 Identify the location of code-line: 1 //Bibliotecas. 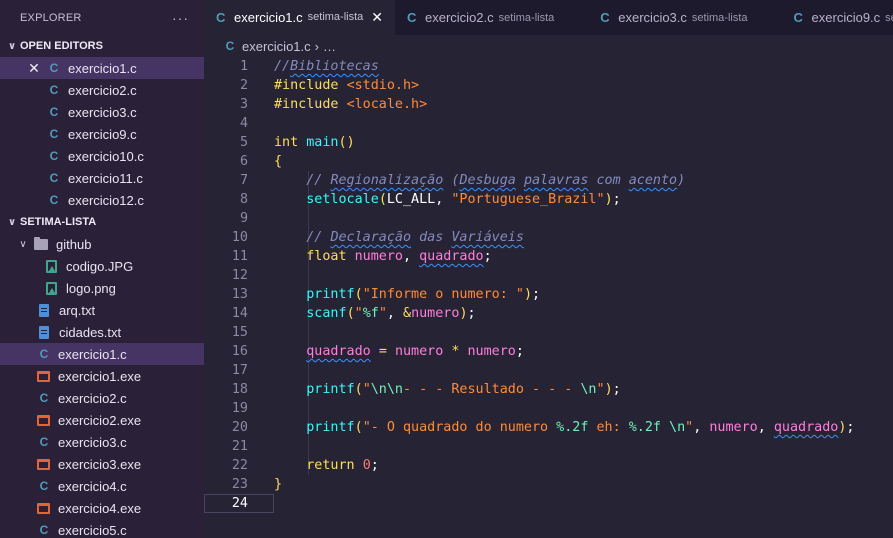
(548, 66).